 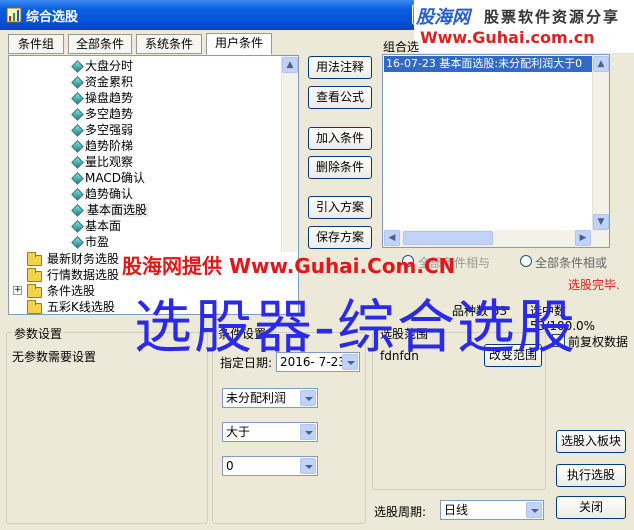 I want to click on scroll-right-icon: ▶, so click(x=583, y=238).